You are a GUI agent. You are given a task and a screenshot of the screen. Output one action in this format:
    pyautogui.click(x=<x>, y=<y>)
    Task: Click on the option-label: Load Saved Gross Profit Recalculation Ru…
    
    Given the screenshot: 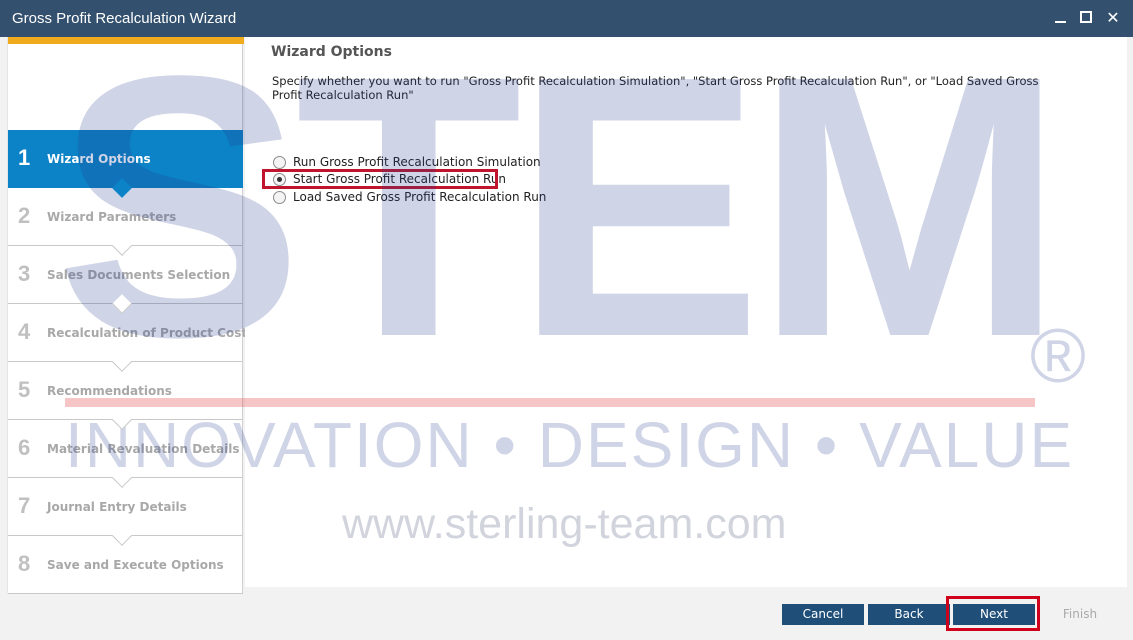 What is the action you would take?
    pyautogui.click(x=420, y=197)
    